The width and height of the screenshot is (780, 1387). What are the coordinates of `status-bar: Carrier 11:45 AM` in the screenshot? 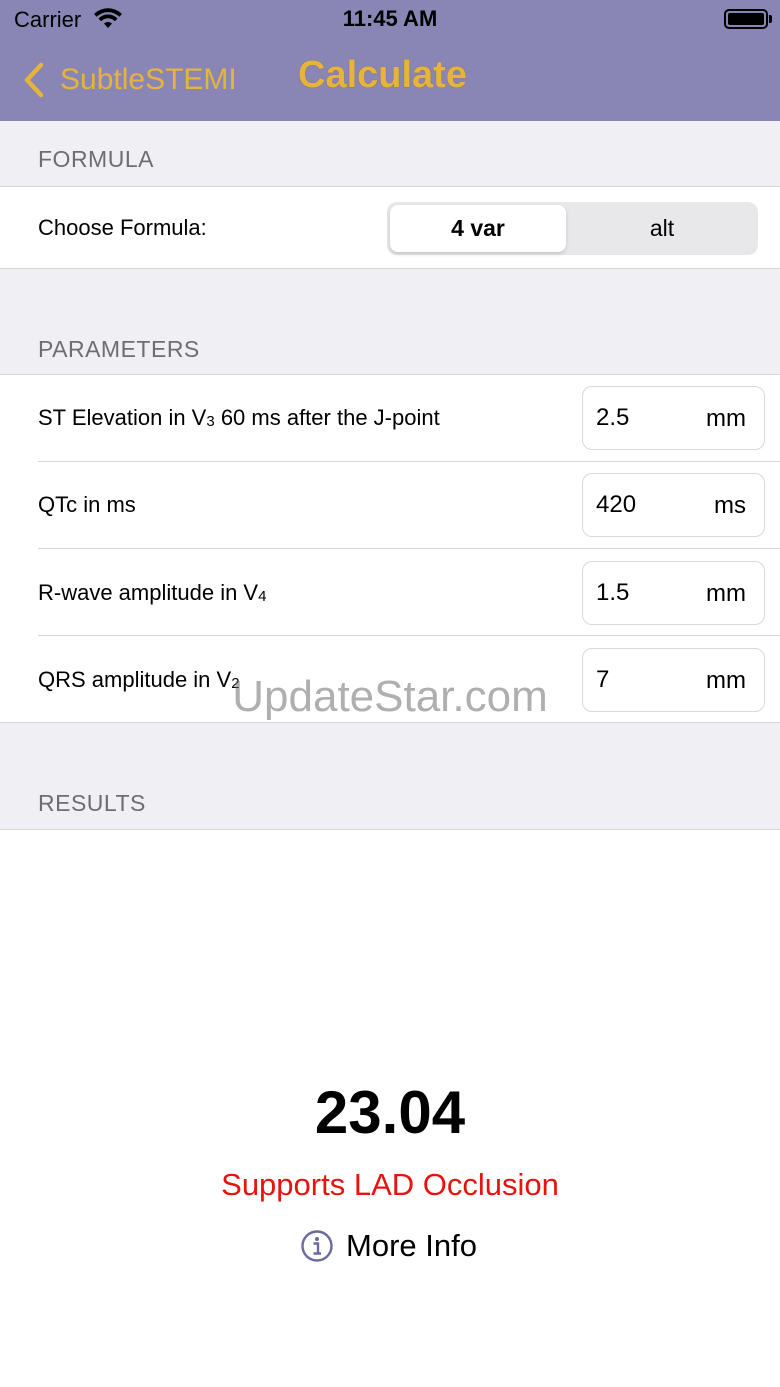 It's located at (390, 20).